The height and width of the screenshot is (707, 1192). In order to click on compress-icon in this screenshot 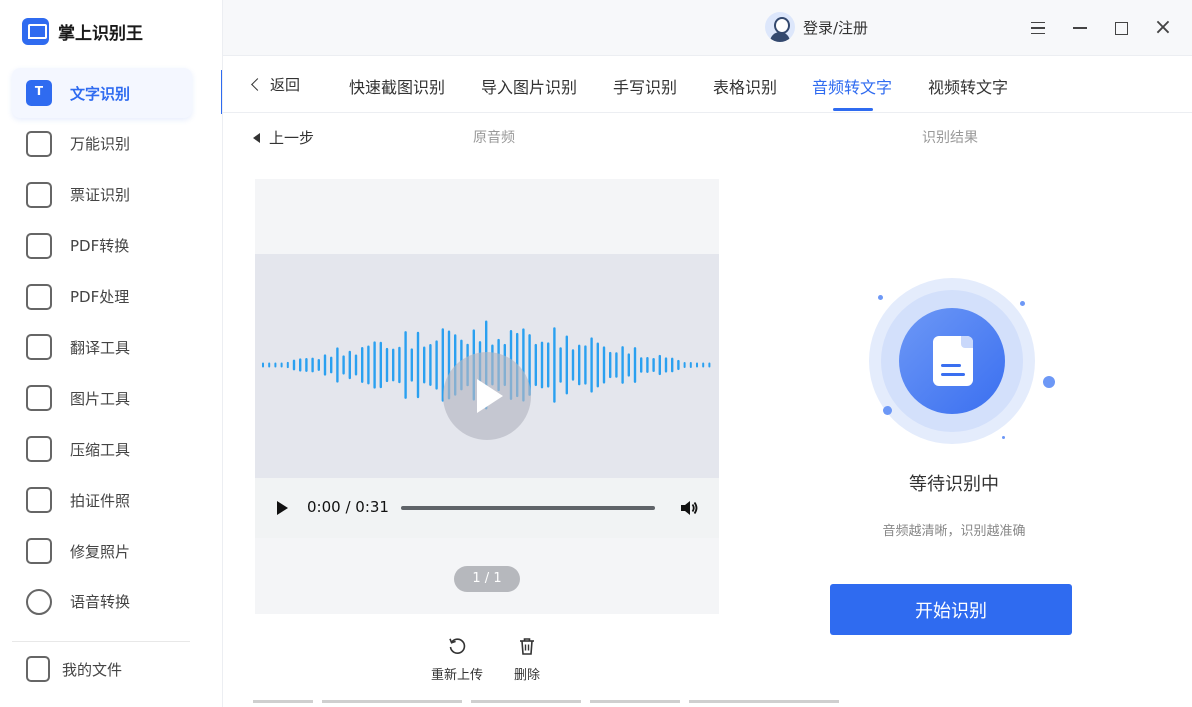, I will do `click(39, 449)`.